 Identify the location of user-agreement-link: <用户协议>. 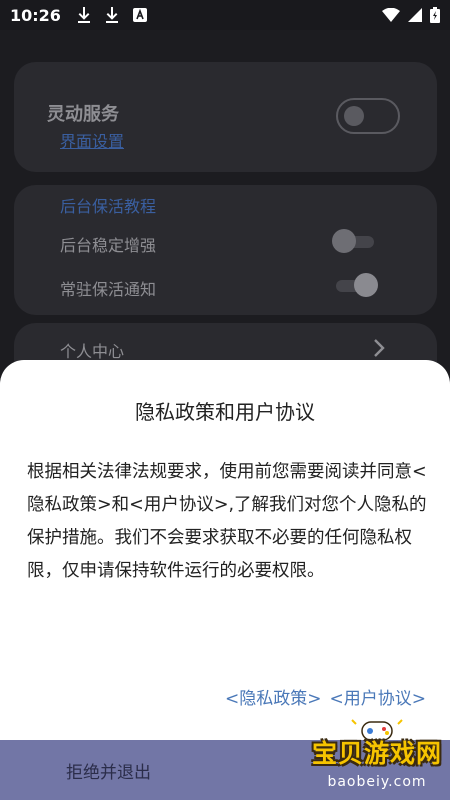
(378, 696).